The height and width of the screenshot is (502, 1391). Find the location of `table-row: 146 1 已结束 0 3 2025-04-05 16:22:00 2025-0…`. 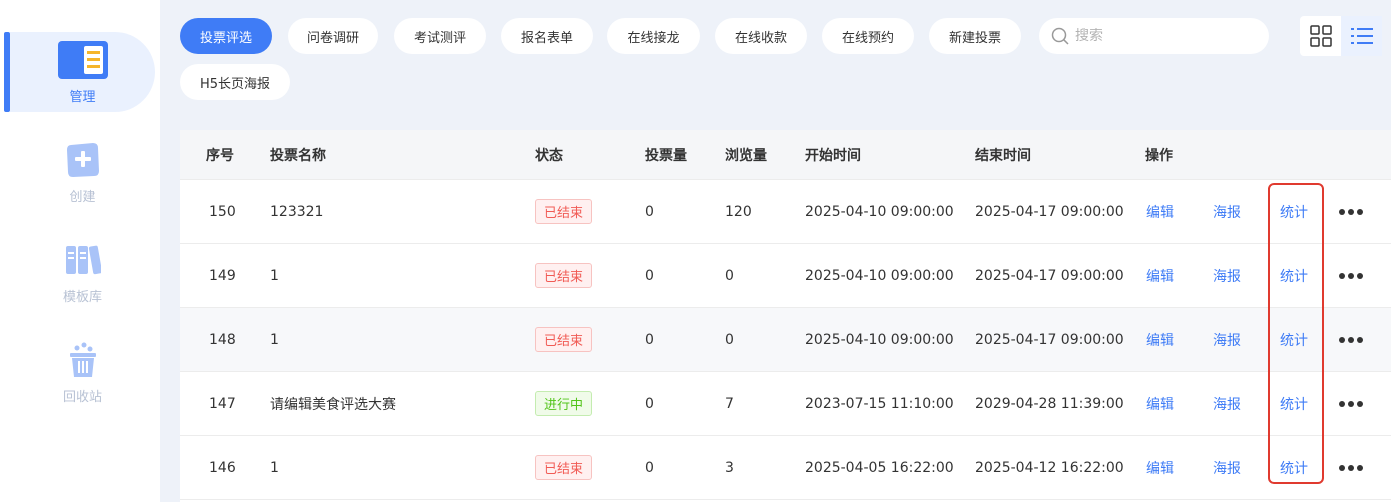

table-row: 146 1 已结束 0 3 2025-04-05 16:22:00 2025-0… is located at coordinates (785, 468).